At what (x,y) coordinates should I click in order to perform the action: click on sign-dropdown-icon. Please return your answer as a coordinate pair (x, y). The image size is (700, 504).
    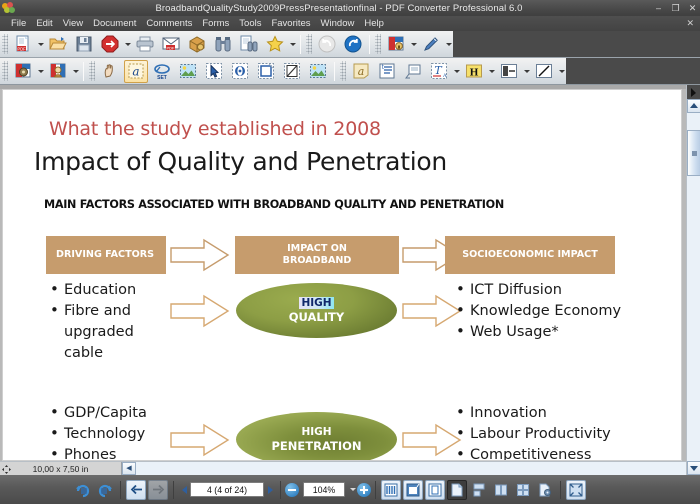
    Looking at the image, I should click on (448, 44).